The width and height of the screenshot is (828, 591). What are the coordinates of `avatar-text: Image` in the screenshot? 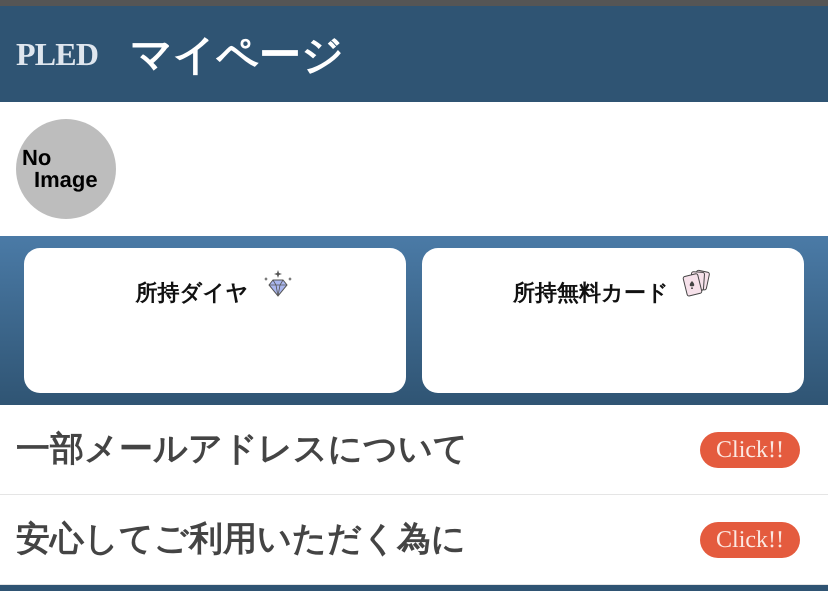 It's located at (66, 180).